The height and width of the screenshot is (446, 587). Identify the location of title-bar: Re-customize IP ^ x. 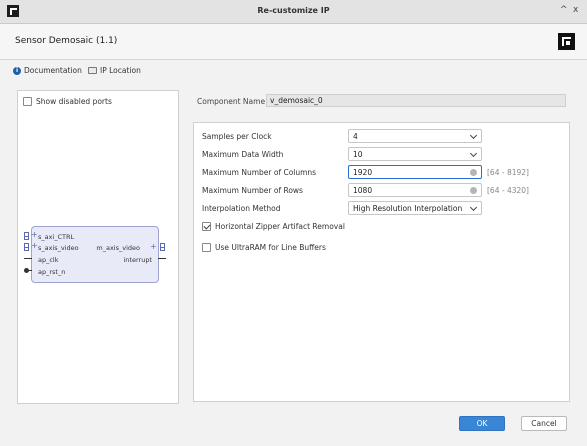
(293, 12).